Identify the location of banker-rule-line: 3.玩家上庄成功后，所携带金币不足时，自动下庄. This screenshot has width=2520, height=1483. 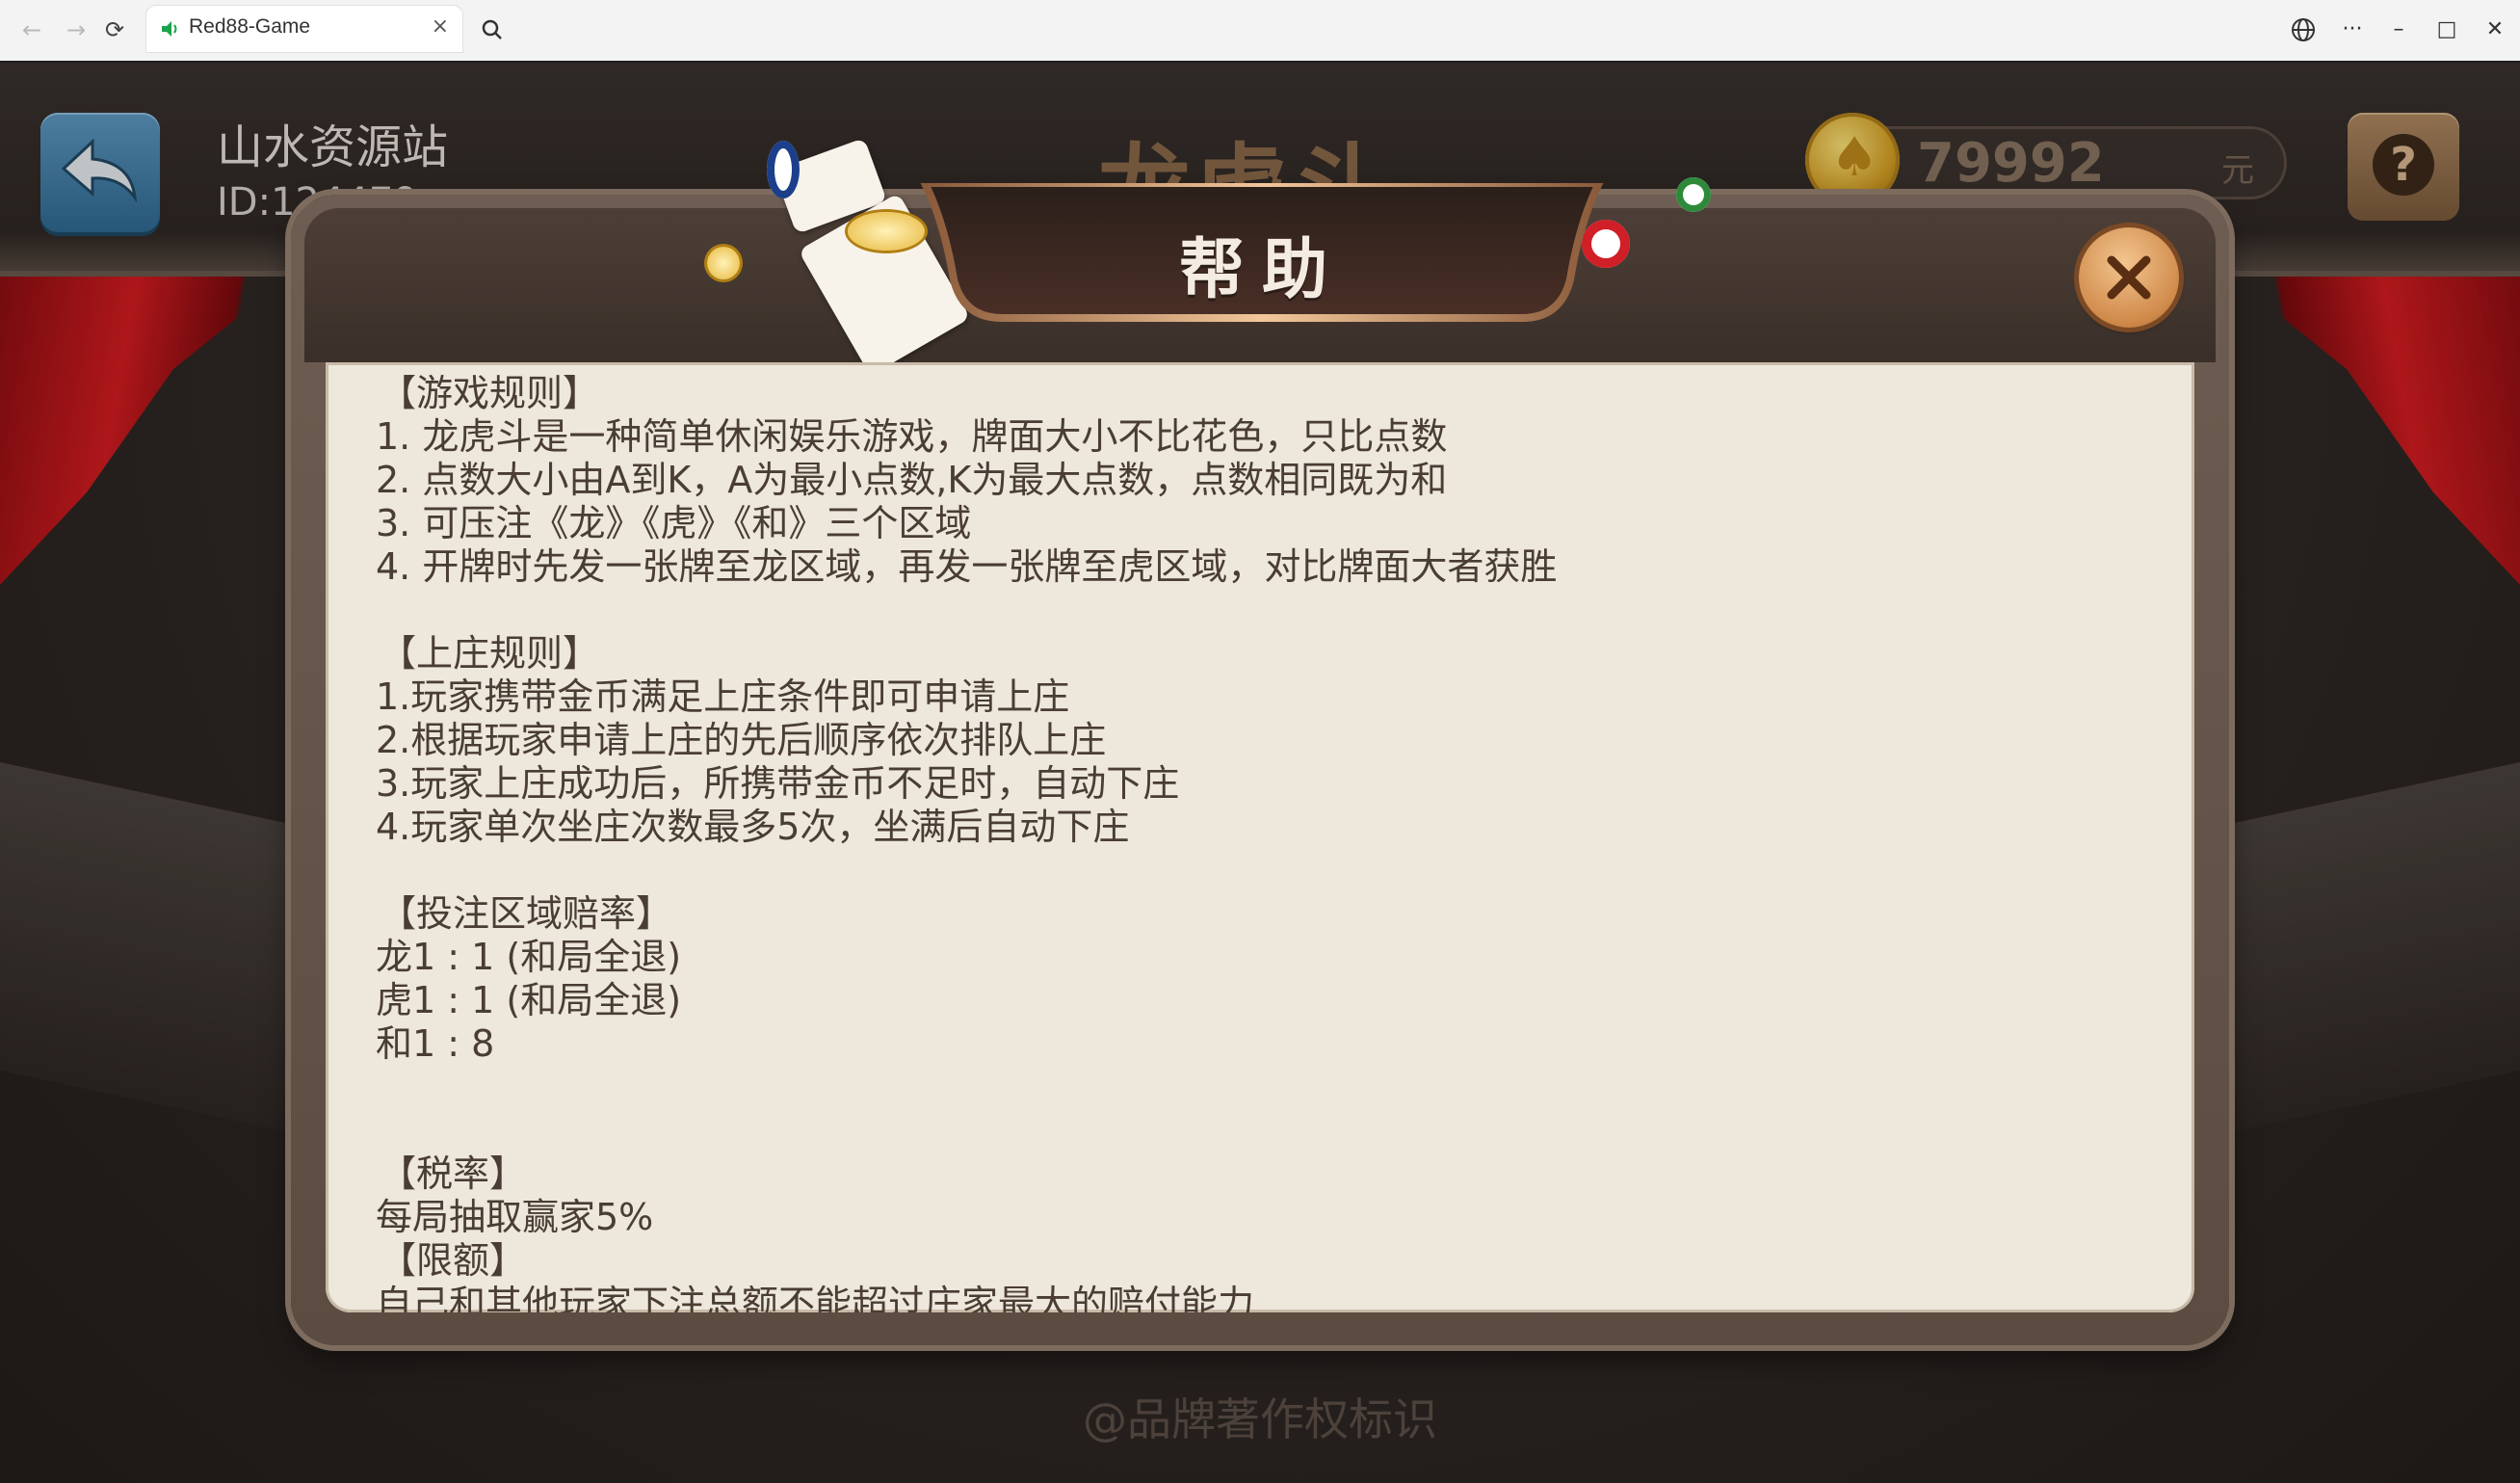
(778, 783).